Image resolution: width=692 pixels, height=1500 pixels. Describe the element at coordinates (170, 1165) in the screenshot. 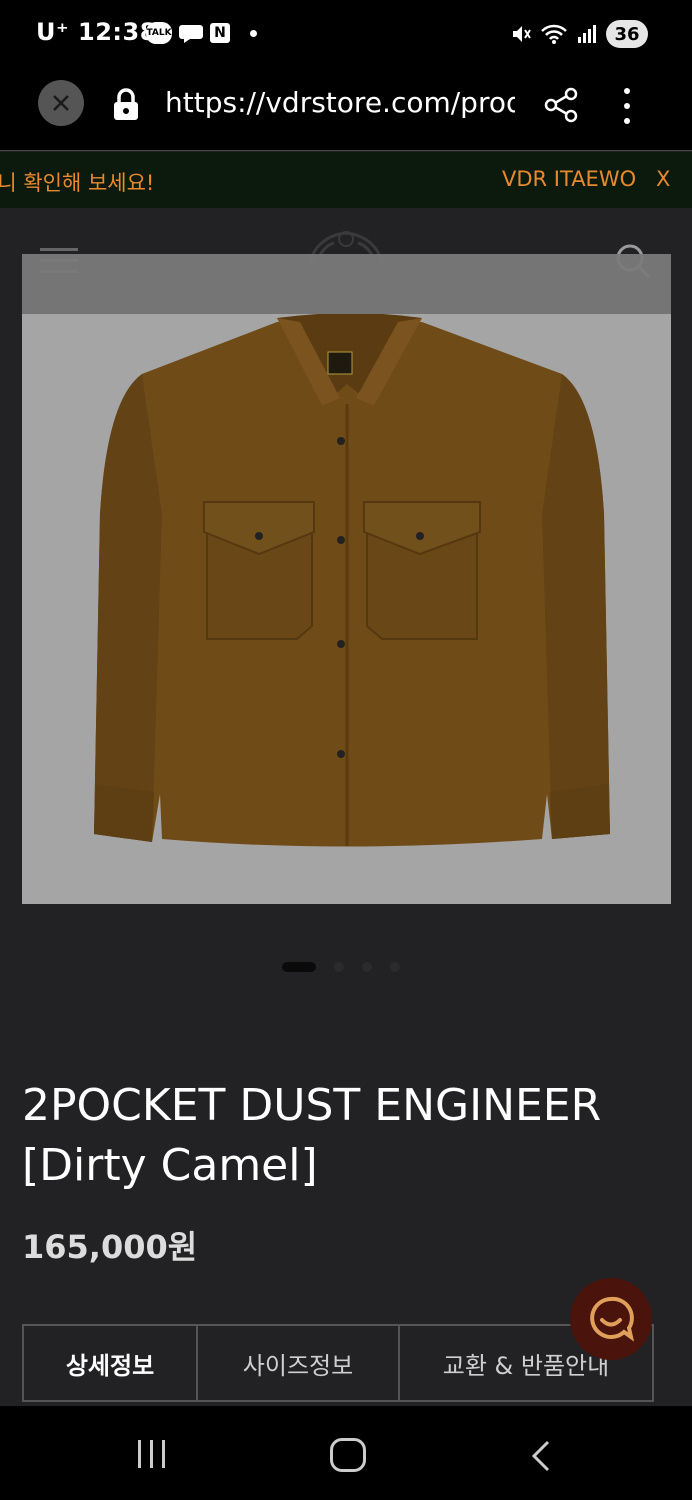

I see `product-title-line2: [Dirty Camel]` at that location.